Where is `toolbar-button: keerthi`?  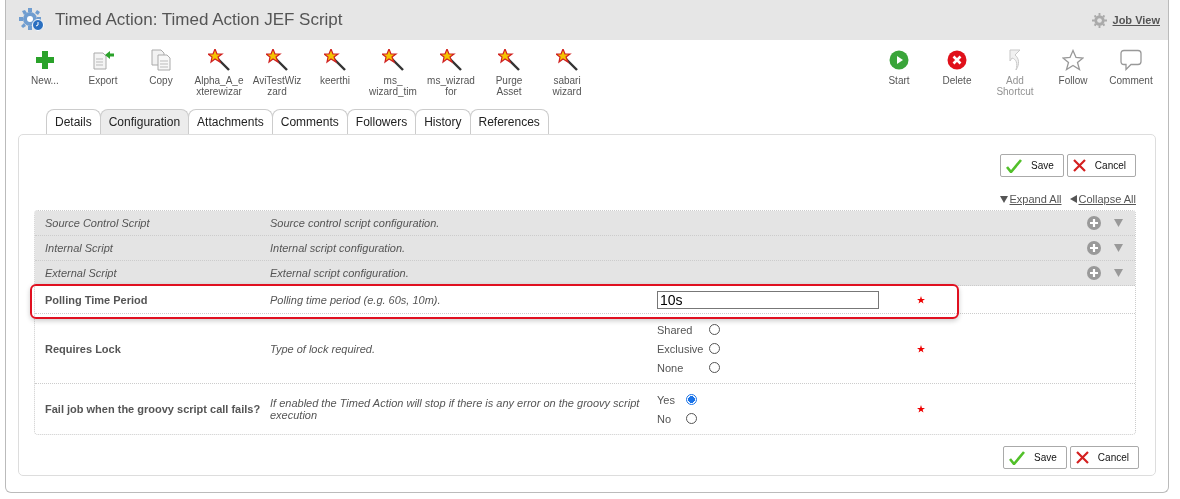 toolbar-button: keerthi is located at coordinates (335, 79).